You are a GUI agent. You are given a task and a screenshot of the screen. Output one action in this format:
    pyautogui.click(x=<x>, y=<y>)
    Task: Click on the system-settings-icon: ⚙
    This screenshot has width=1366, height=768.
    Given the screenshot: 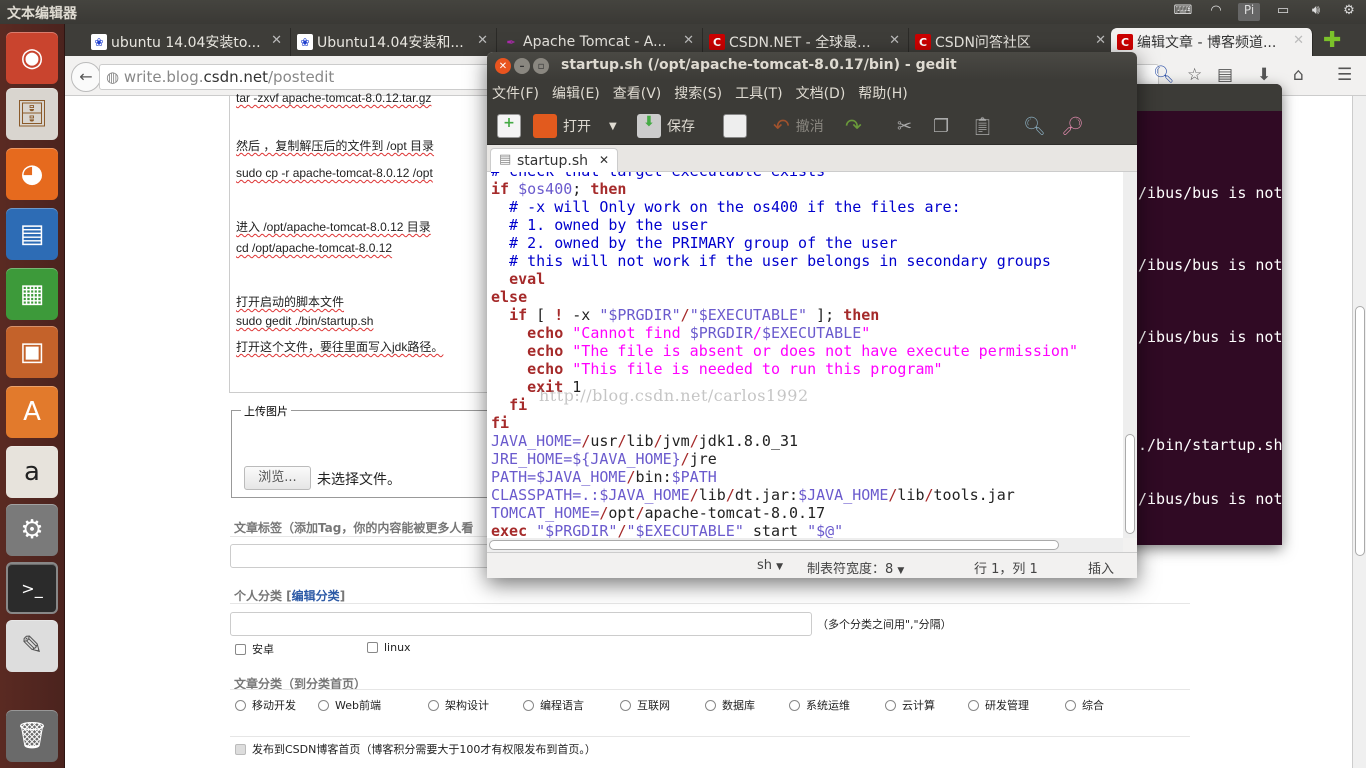 What is the action you would take?
    pyautogui.click(x=32, y=530)
    